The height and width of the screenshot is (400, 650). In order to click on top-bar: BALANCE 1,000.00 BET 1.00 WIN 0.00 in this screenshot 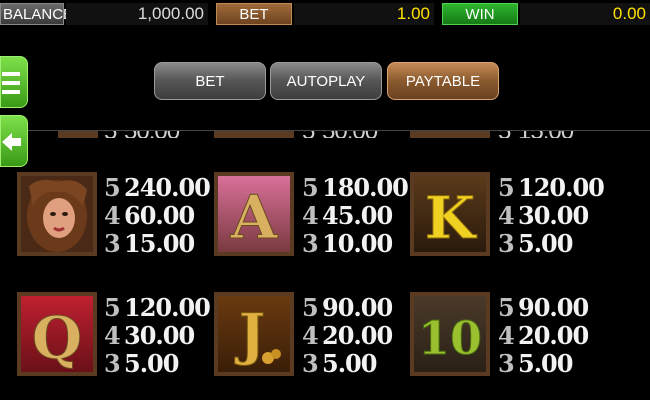, I will do `click(325, 15)`.